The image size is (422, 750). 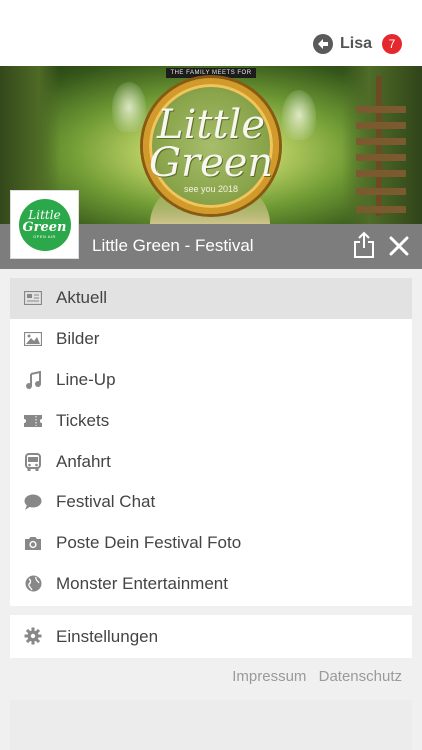 What do you see at coordinates (299, 115) in the screenshot?
I see `fairy-right` at bounding box center [299, 115].